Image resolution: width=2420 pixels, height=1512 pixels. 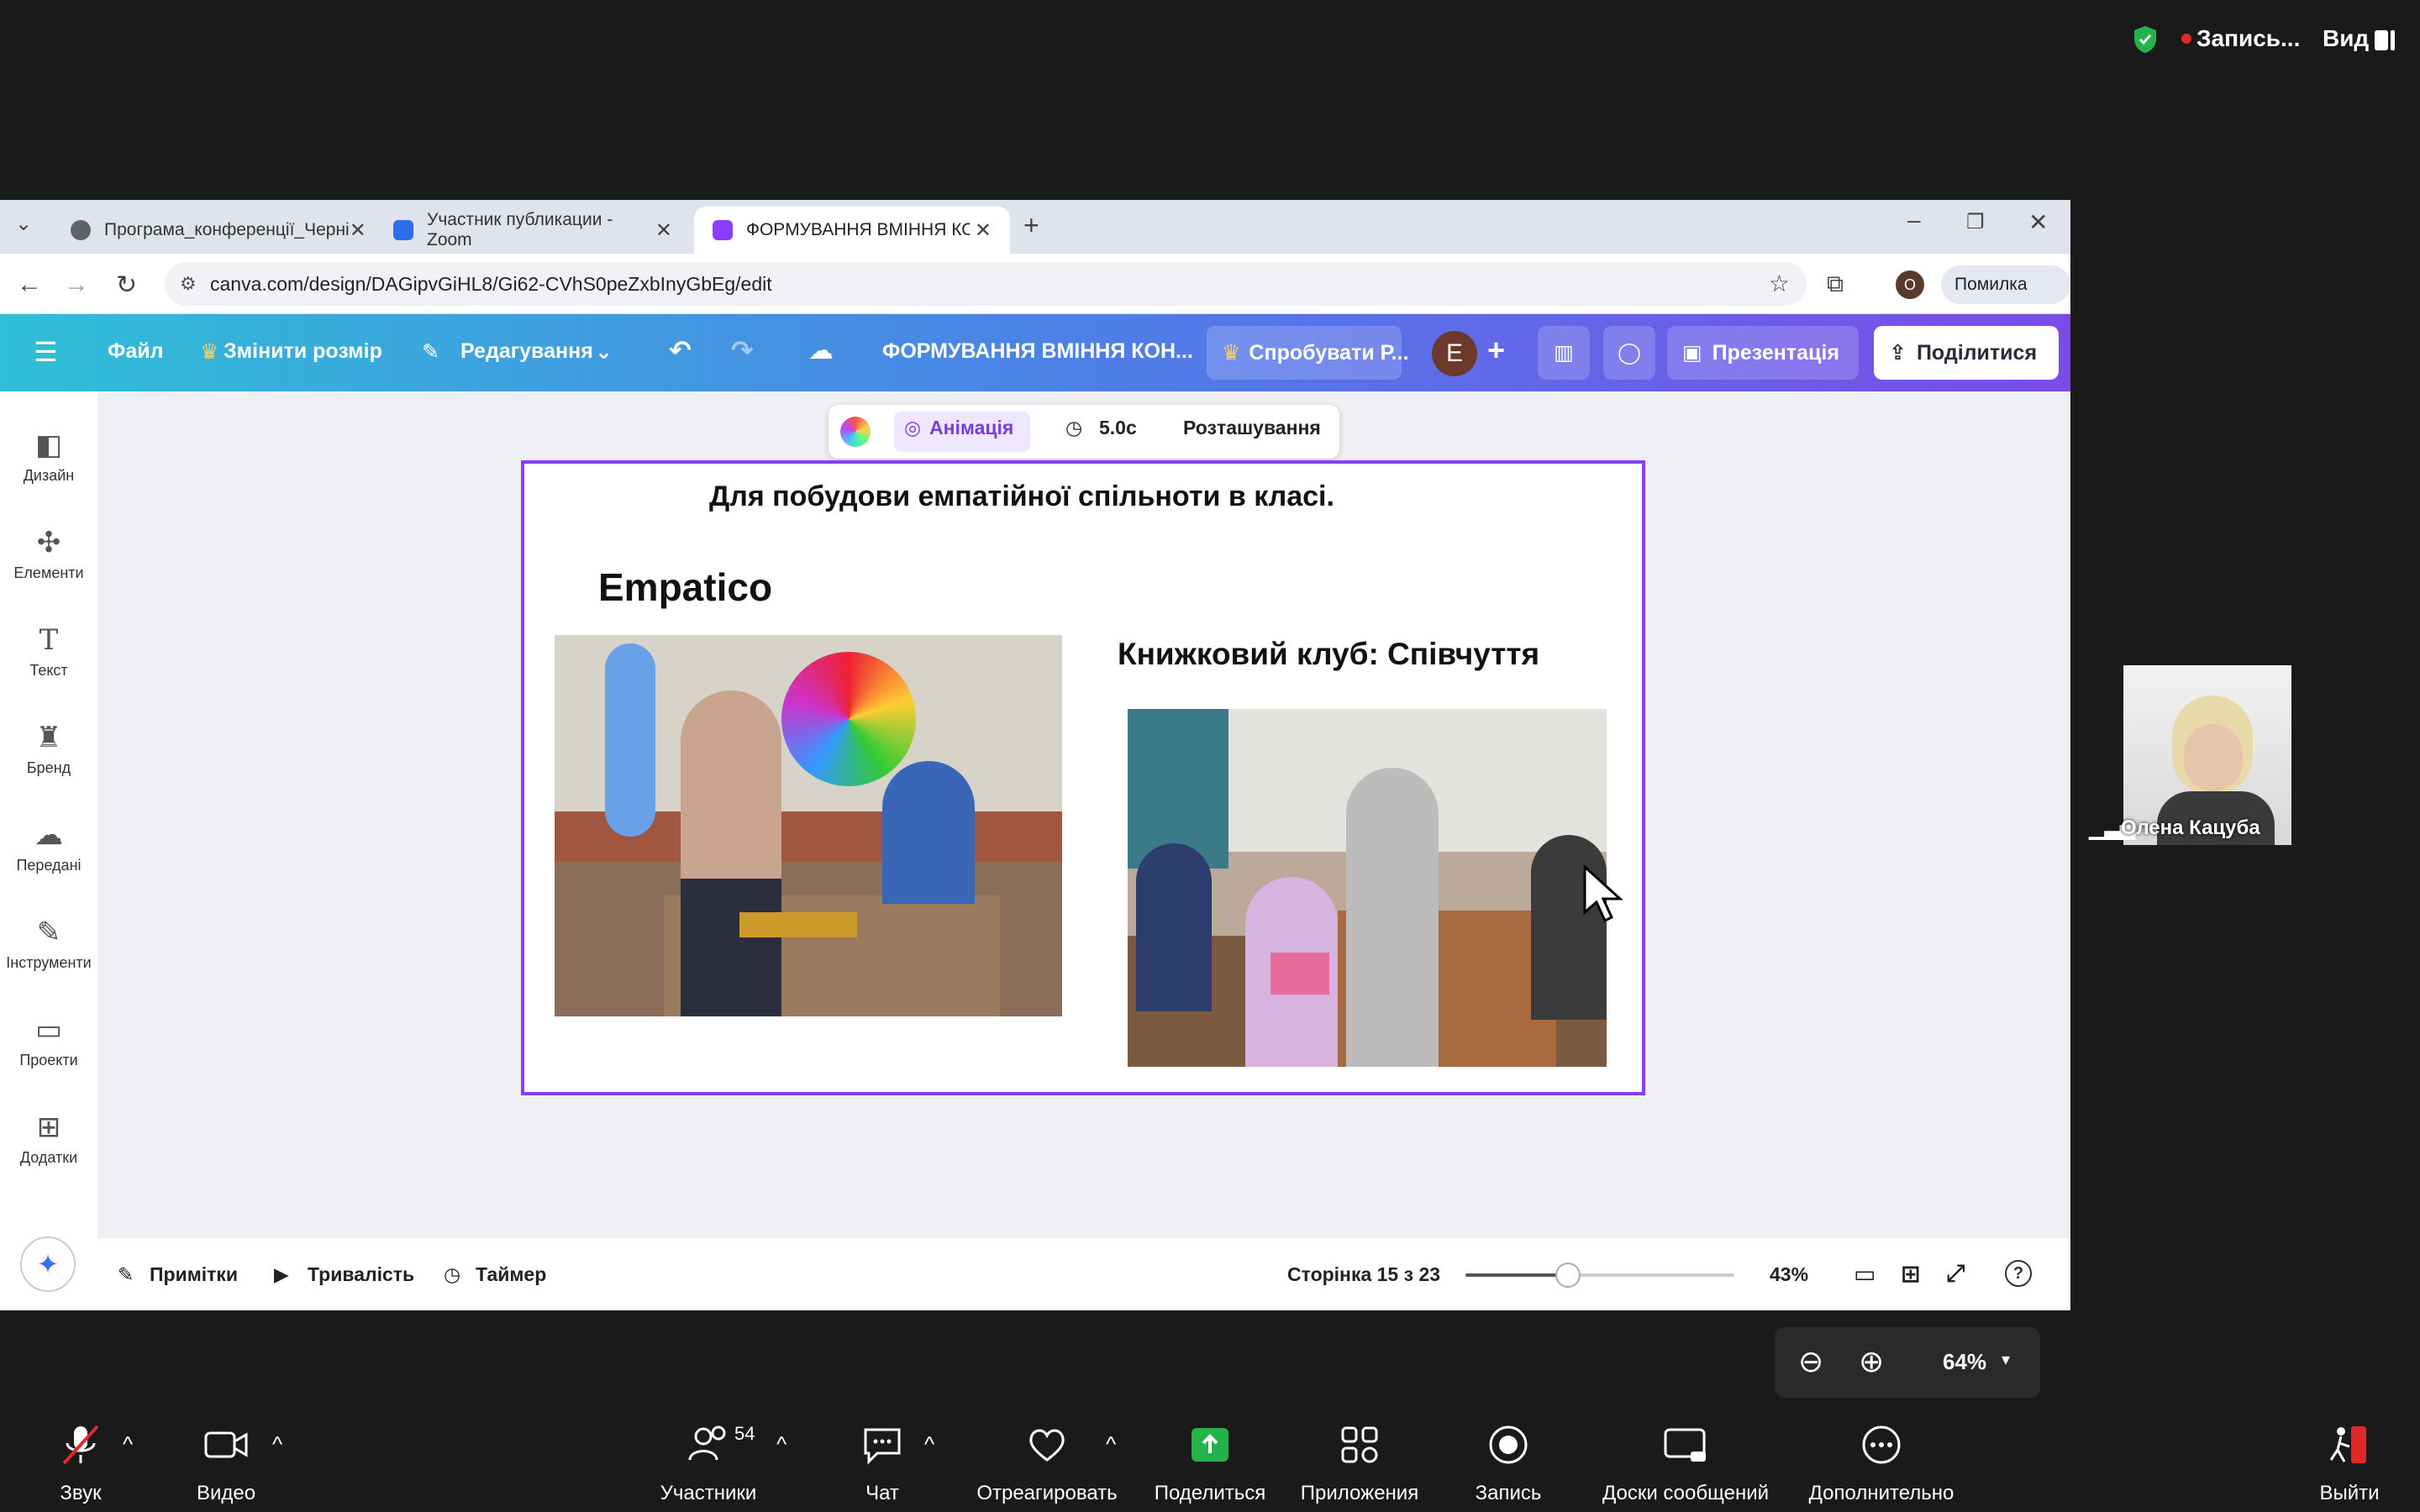 I want to click on audio-button: Звук, so click(x=80, y=1464).